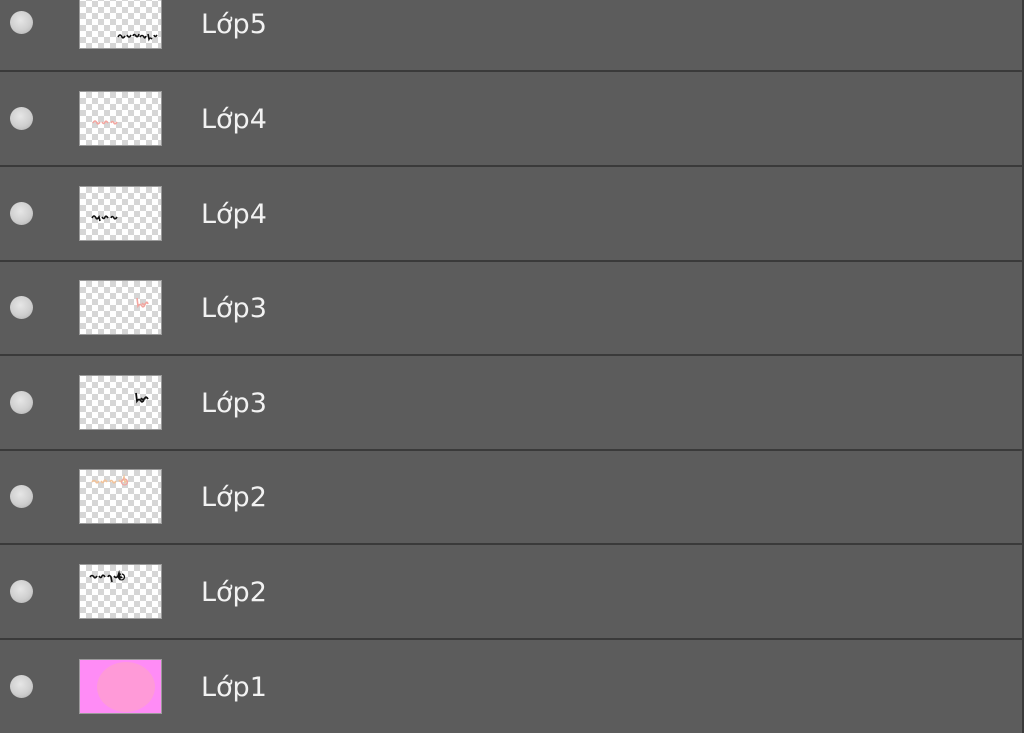 This screenshot has width=1024, height=733. What do you see at coordinates (234, 688) in the screenshot?
I see `layer-name: Lớp1` at bounding box center [234, 688].